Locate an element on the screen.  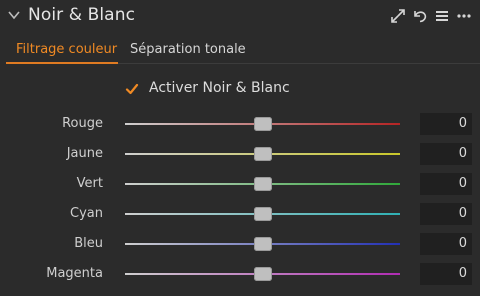
reset-icon is located at coordinates (420, 16).